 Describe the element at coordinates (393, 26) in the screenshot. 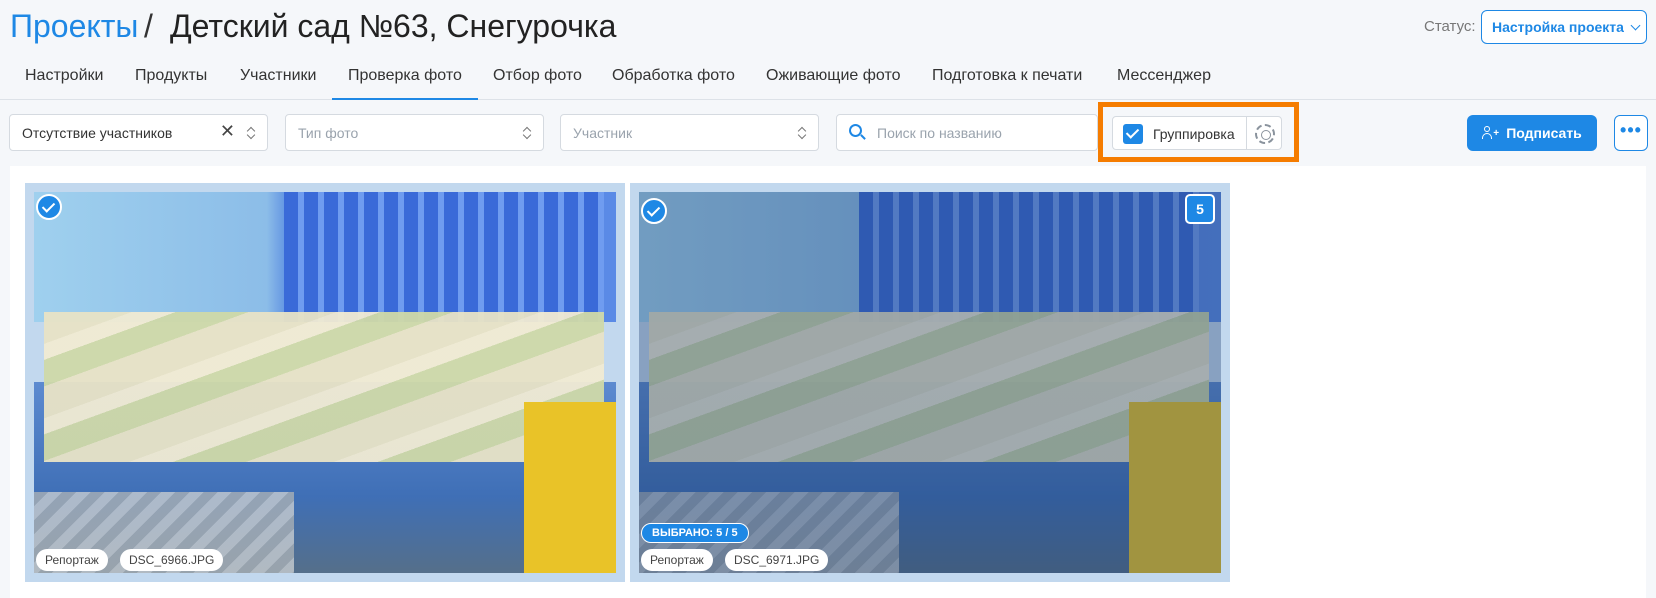

I see `page-title: Детский сад №63, Снегурочка` at that location.